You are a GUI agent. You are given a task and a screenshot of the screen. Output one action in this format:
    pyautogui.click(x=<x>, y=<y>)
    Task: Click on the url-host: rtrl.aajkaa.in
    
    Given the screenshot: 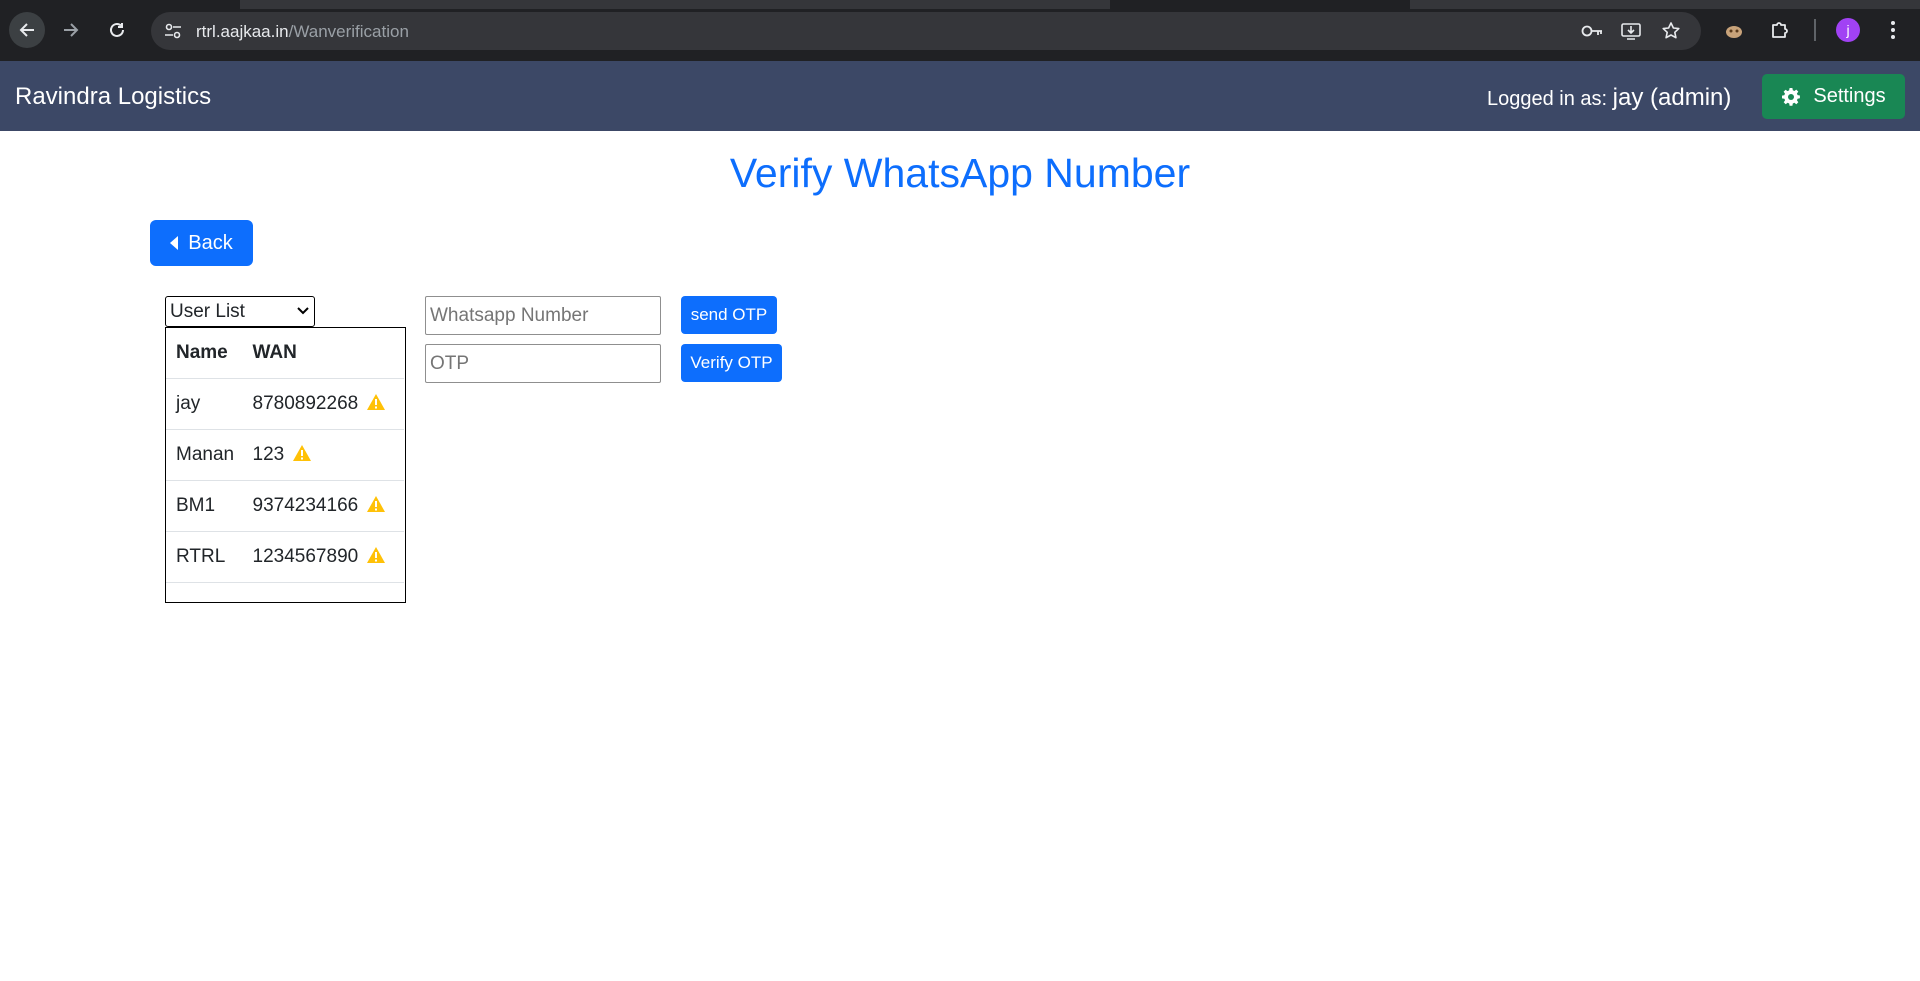 What is the action you would take?
    pyautogui.click(x=242, y=31)
    